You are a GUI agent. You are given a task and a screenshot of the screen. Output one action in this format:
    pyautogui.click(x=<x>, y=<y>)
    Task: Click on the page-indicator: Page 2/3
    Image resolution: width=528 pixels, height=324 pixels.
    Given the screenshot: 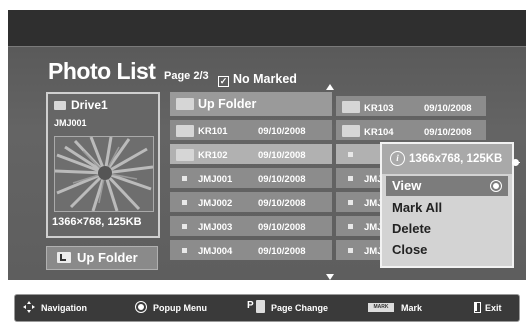 What is the action you would take?
    pyautogui.click(x=186, y=76)
    